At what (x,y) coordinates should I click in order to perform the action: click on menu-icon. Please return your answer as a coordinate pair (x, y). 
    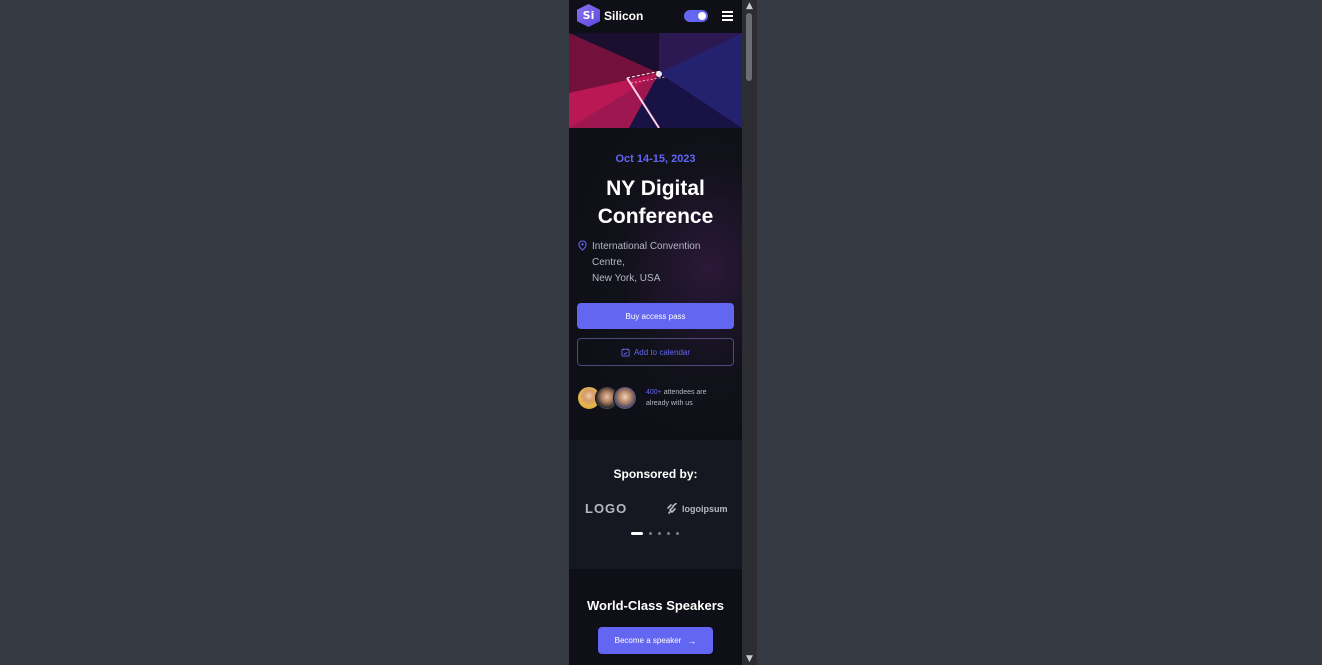
    Looking at the image, I should click on (727, 16).